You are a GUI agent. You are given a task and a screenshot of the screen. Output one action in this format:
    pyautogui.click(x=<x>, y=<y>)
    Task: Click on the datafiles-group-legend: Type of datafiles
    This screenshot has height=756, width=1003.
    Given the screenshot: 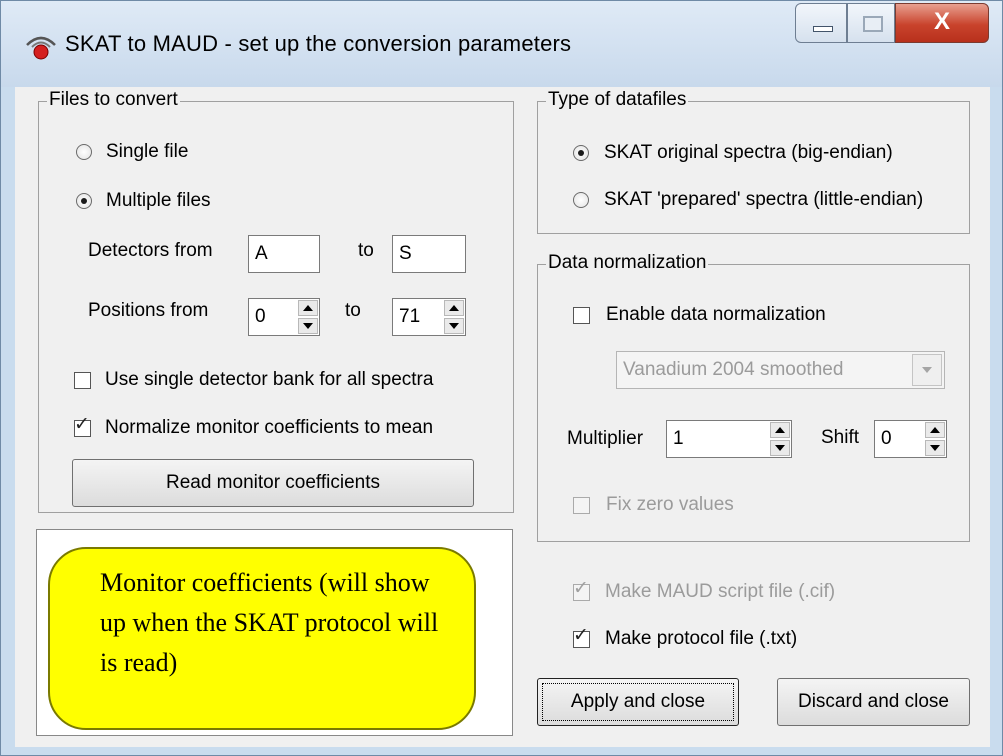 What is the action you would take?
    pyautogui.click(x=617, y=100)
    